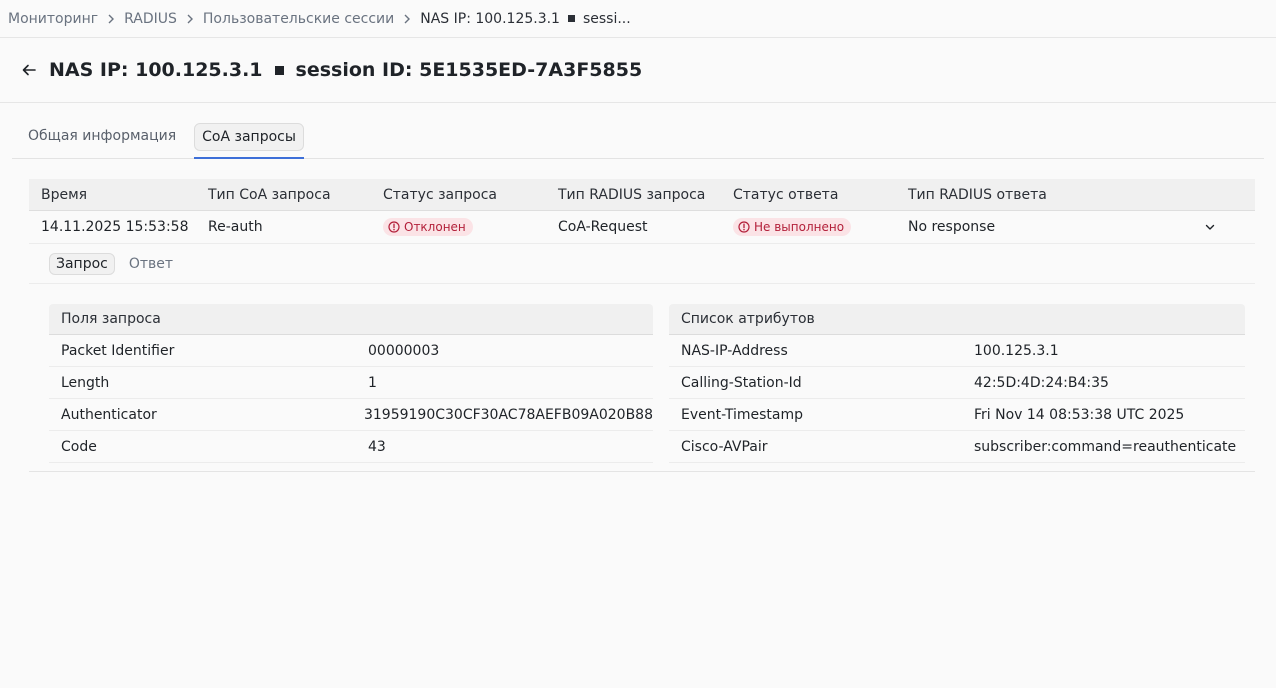 The width and height of the screenshot is (1276, 688). I want to click on attribute-value: 100.125.3.1, so click(1016, 350).